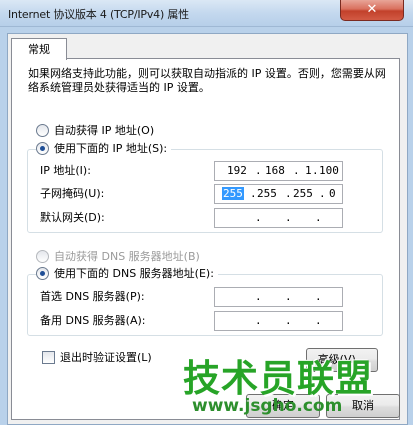 The height and width of the screenshot is (425, 413). What do you see at coordinates (332, 193) in the screenshot?
I see `subnet-octet-4: 0` at bounding box center [332, 193].